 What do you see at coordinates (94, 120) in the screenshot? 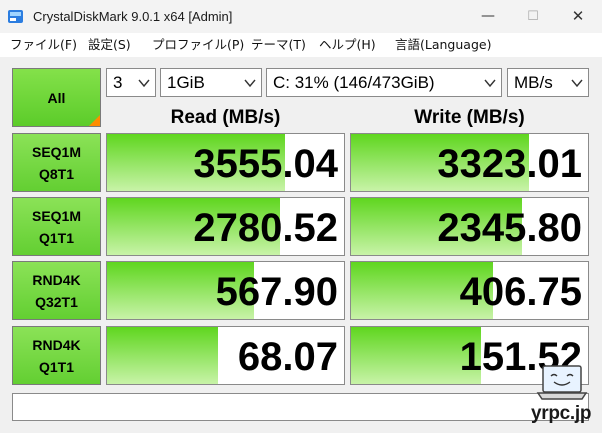
I see `corner-marker` at bounding box center [94, 120].